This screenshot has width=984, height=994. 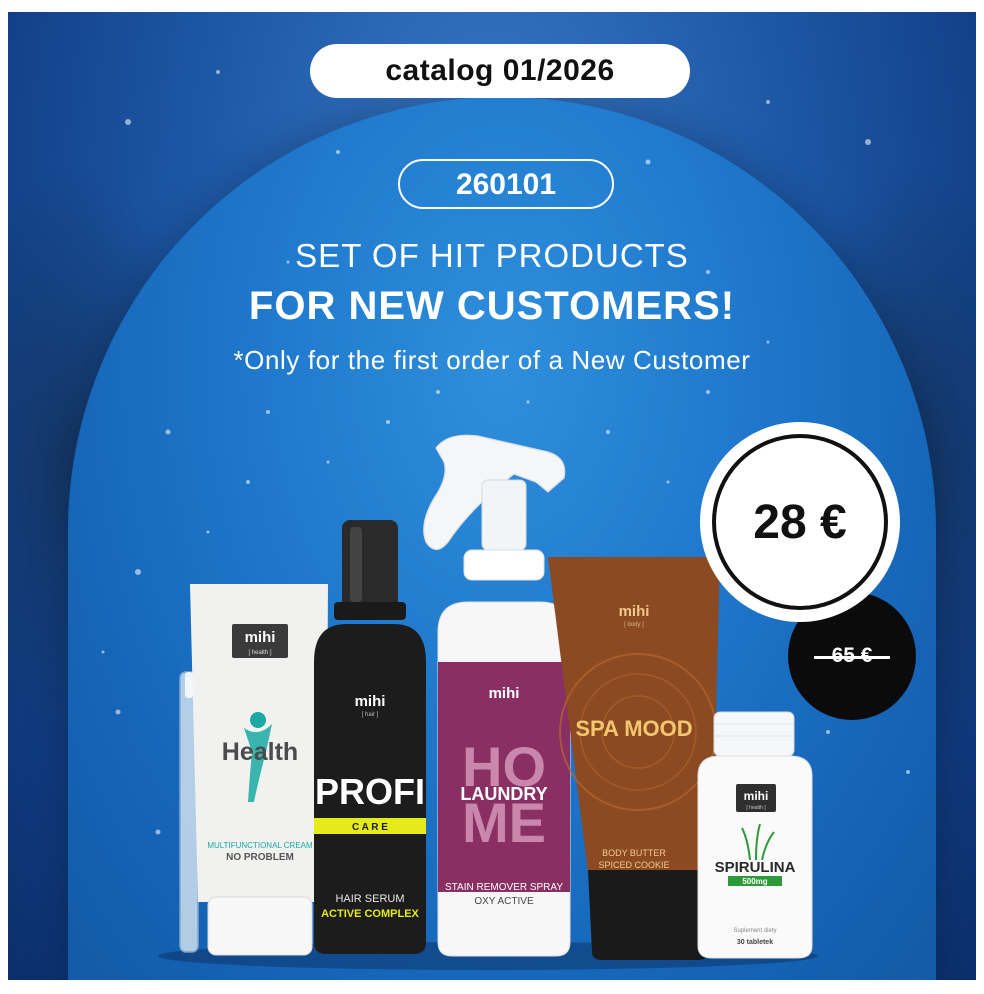 I want to click on spa-brand: mihi, so click(x=634, y=611).